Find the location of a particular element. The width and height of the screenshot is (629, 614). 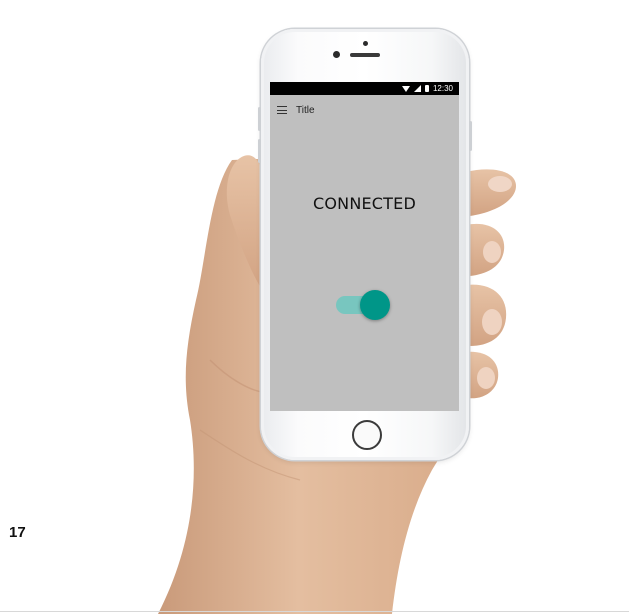

volume-up-button is located at coordinates (259, 119).